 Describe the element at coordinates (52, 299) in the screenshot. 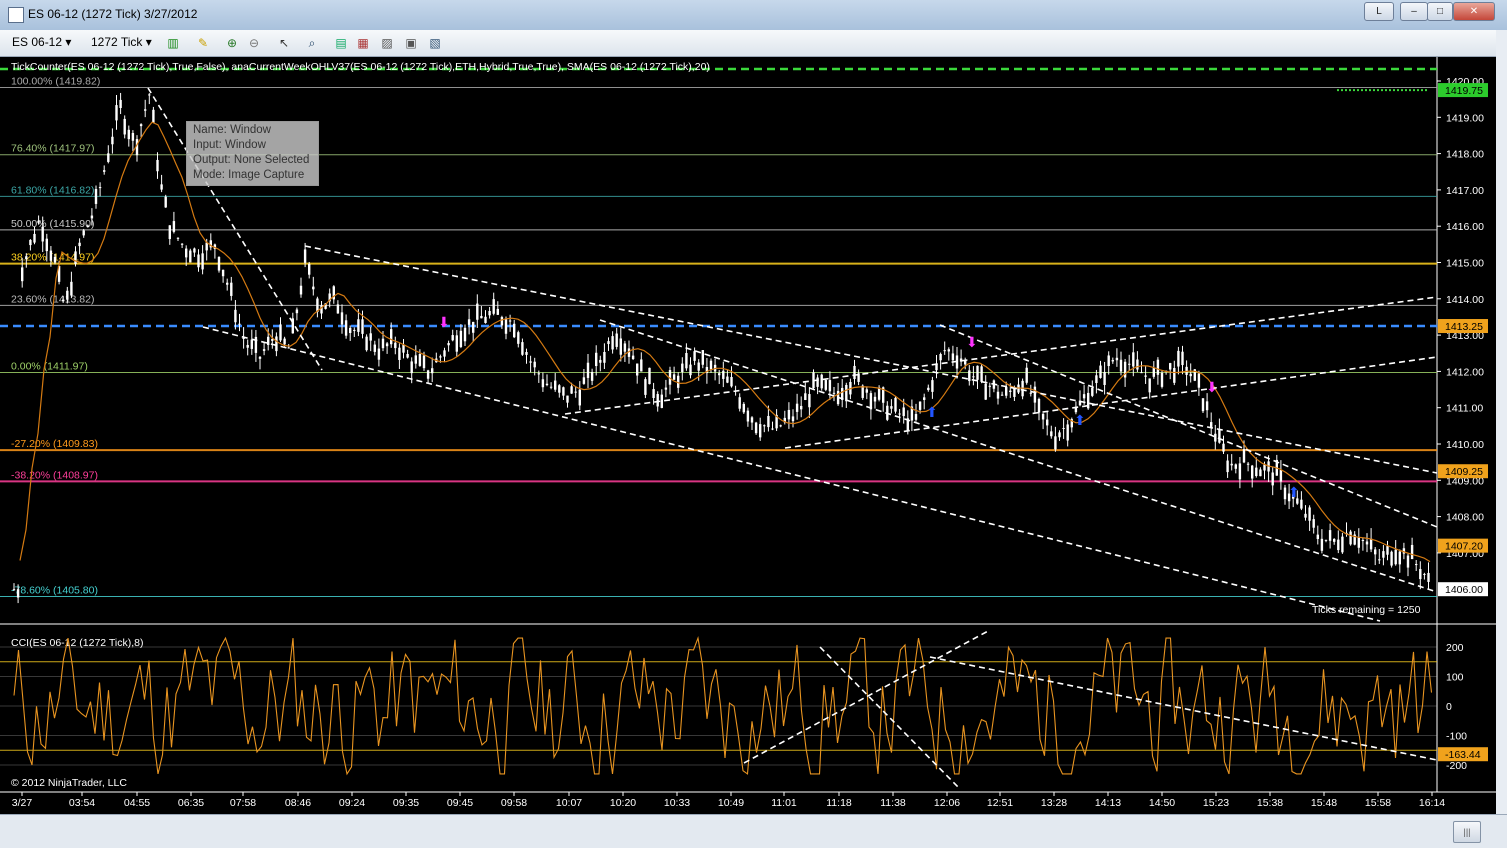

I see `fib-level-label: 23.60% (1413.82)` at that location.